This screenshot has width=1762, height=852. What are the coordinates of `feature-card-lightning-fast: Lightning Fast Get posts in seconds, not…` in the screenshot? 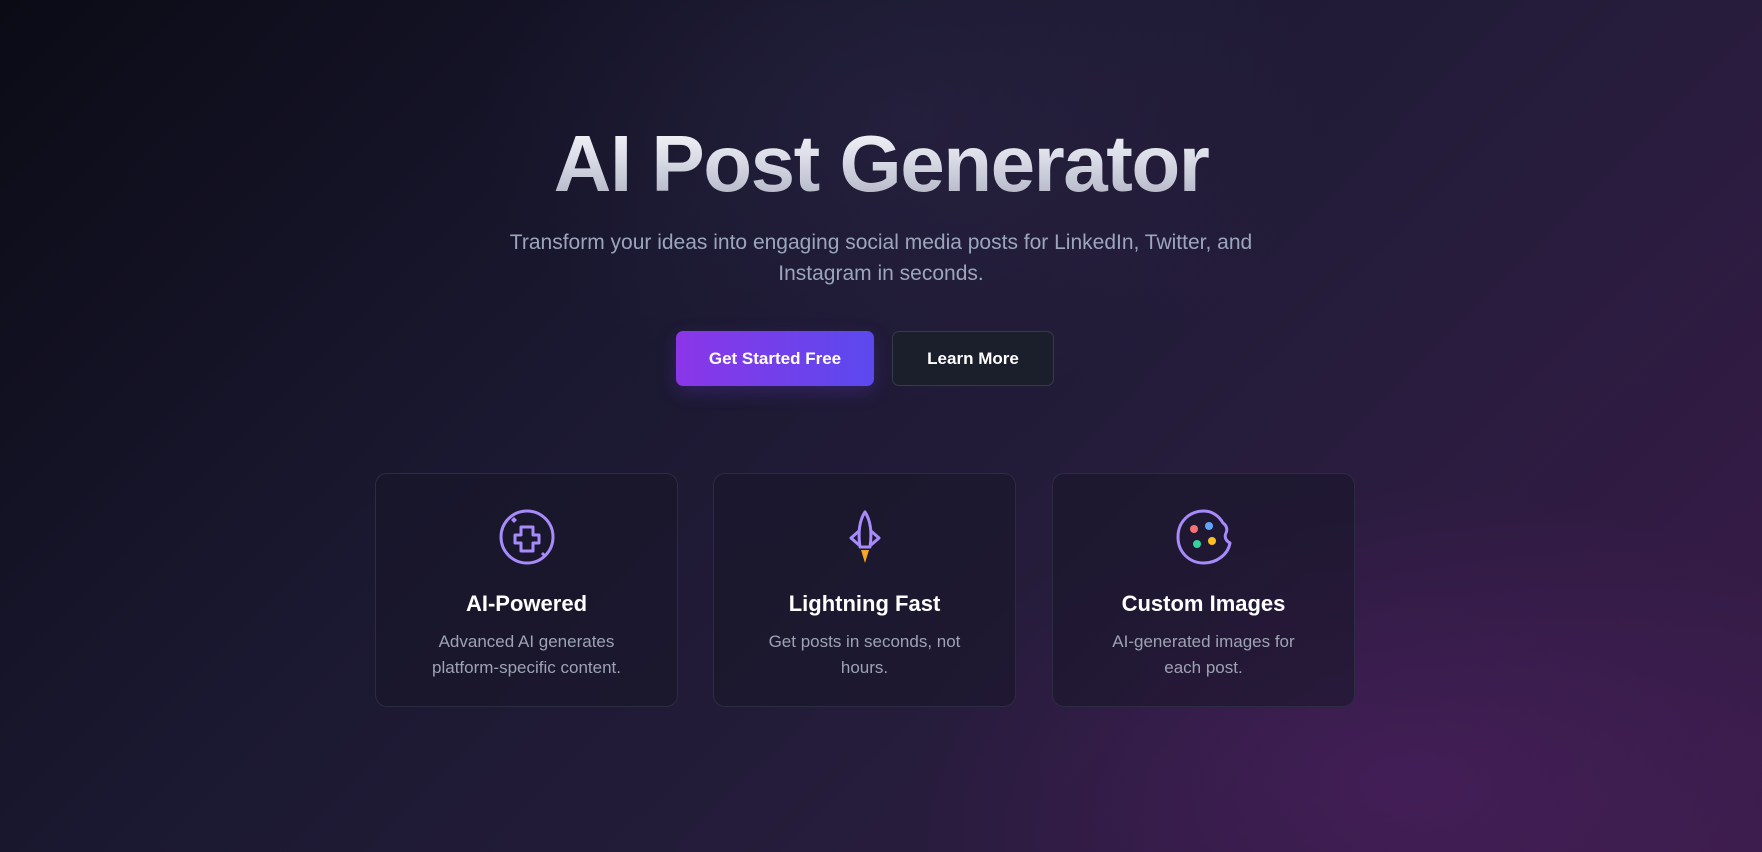 It's located at (864, 590).